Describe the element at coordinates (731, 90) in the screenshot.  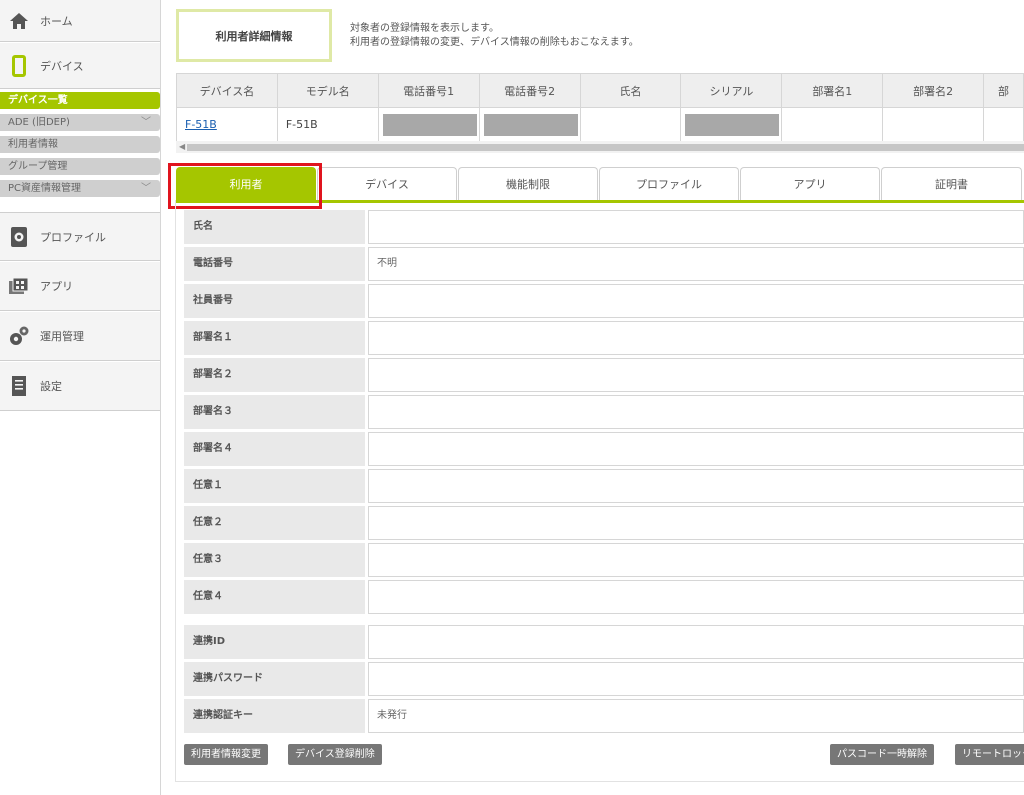
I see `column-header: シリアル` at that location.